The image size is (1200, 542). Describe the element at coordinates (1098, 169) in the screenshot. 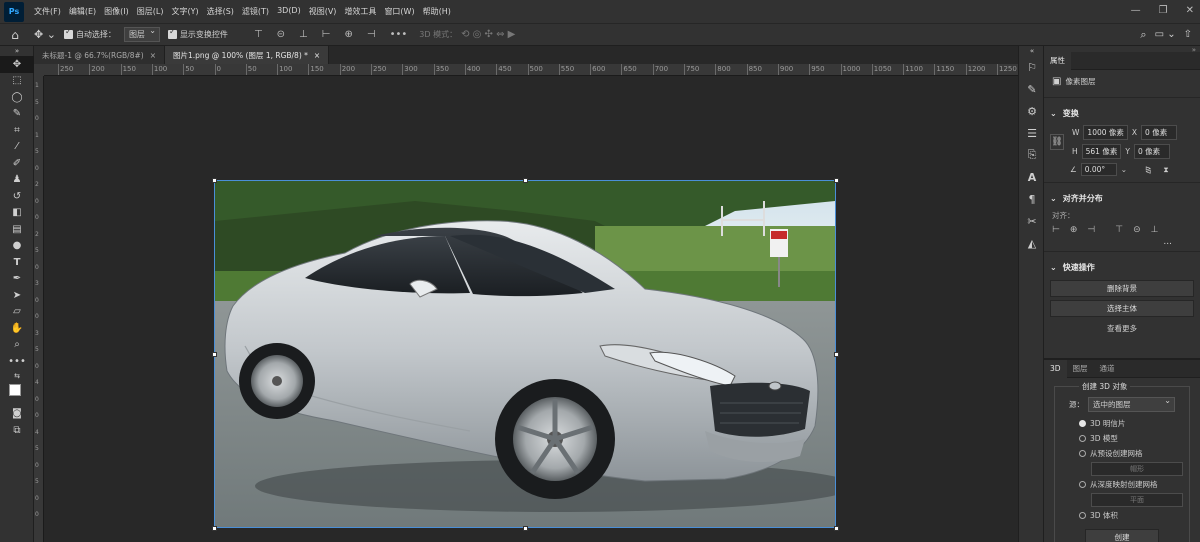

I see `angle-field: 0.00°` at that location.